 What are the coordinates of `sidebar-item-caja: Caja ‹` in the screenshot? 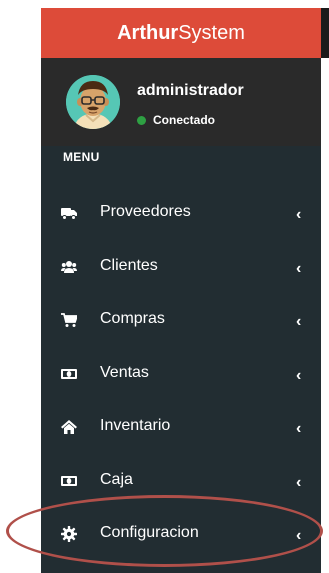 It's located at (181, 485).